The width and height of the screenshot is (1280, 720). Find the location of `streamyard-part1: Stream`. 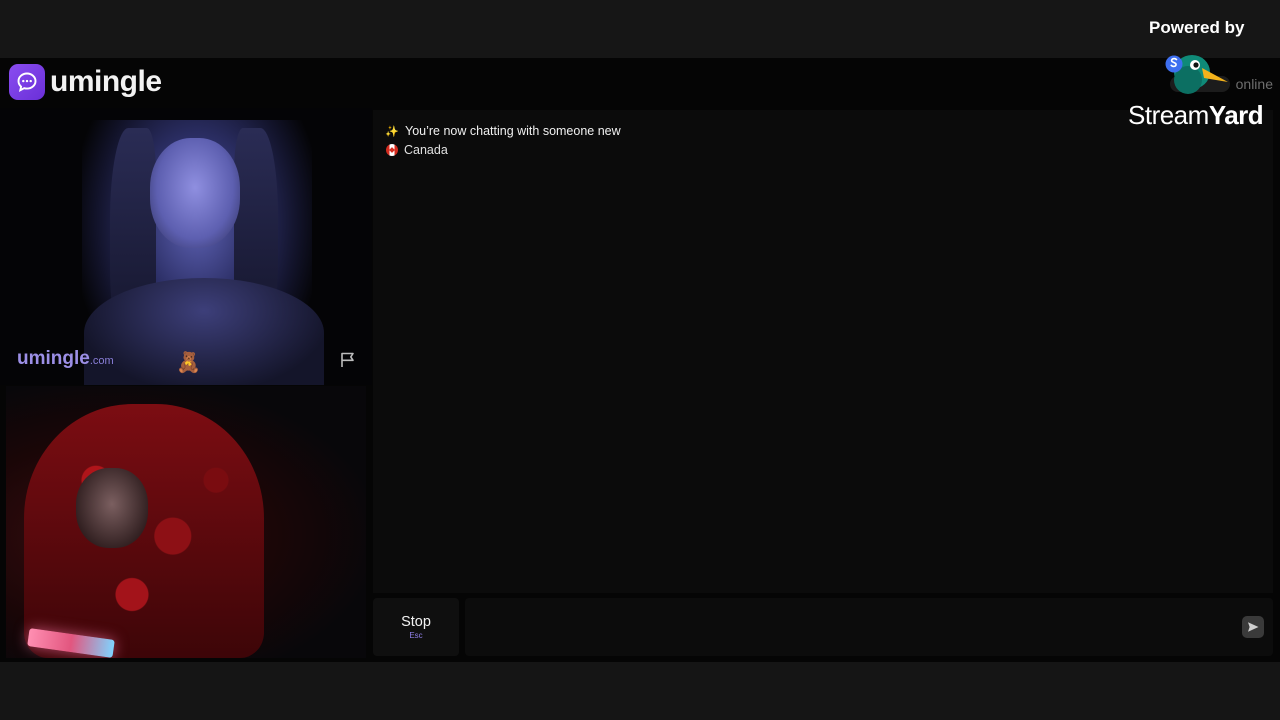

streamyard-part1: Stream is located at coordinates (1168, 115).